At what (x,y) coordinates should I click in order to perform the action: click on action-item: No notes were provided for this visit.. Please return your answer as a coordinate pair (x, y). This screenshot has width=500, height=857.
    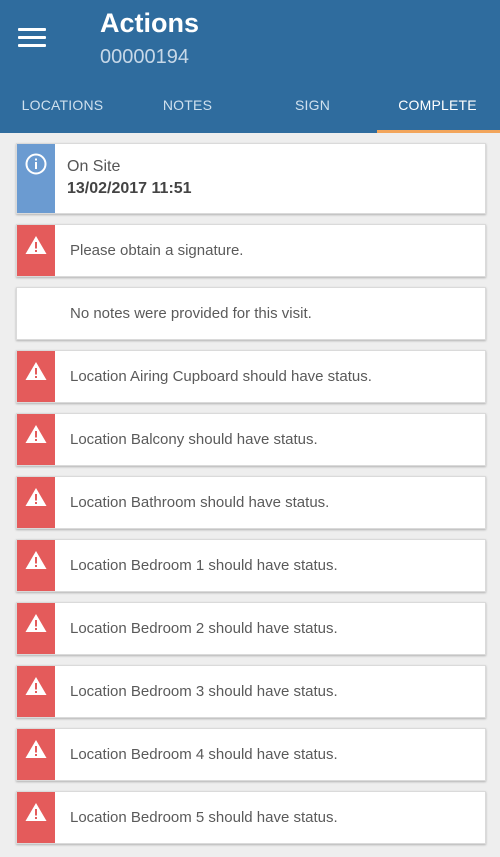
    Looking at the image, I should click on (251, 313).